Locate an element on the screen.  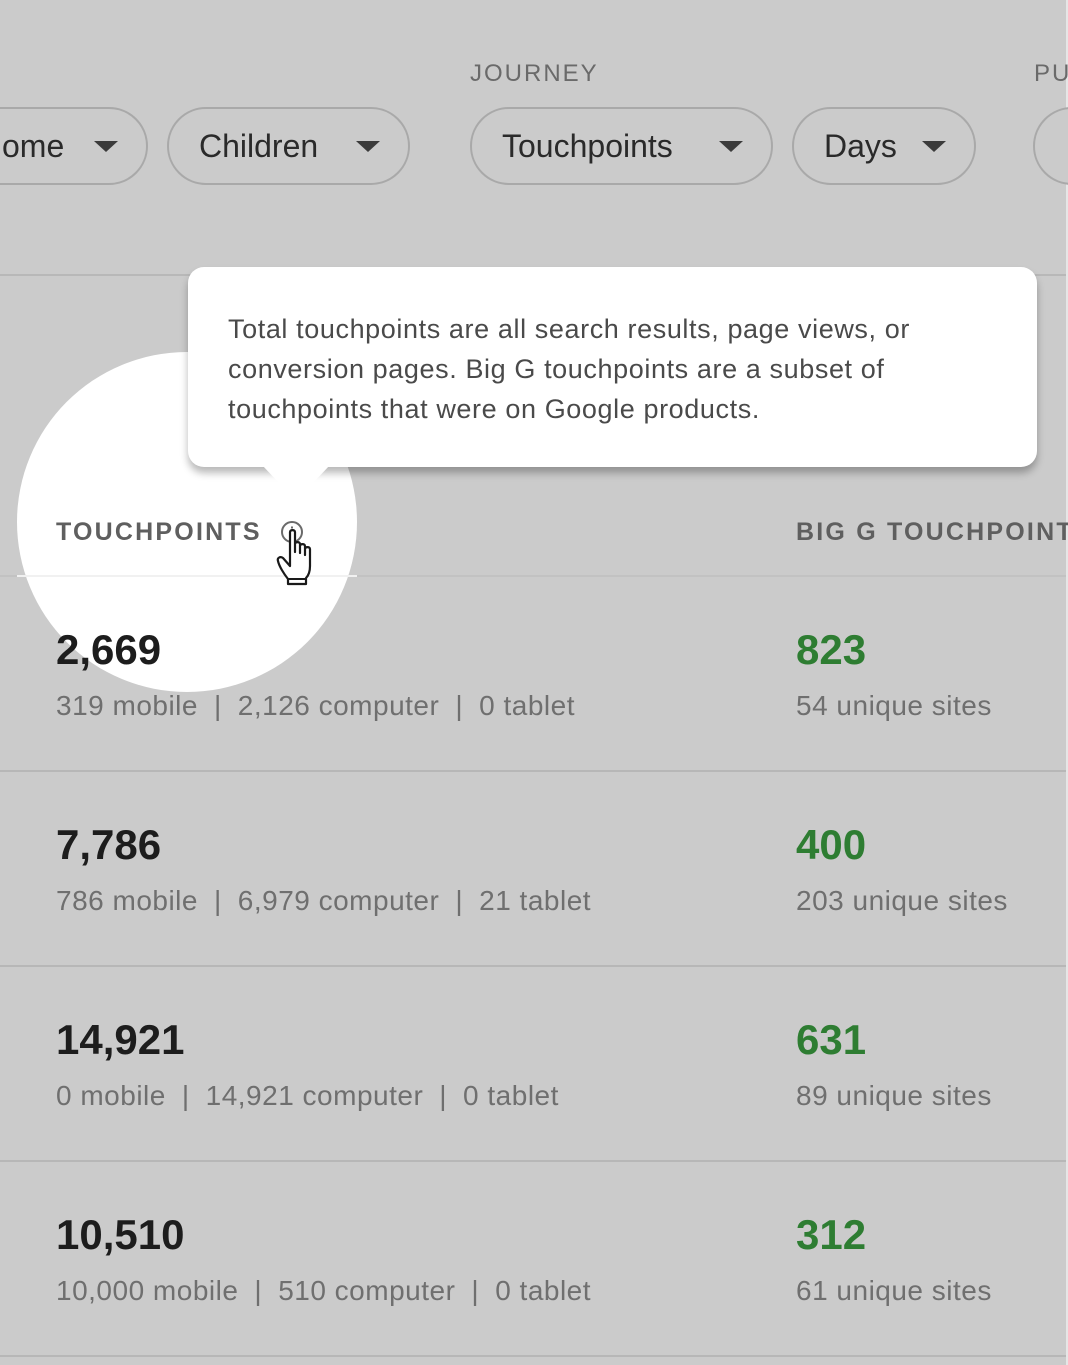
tooltip-arrow is located at coordinates (296, 483).